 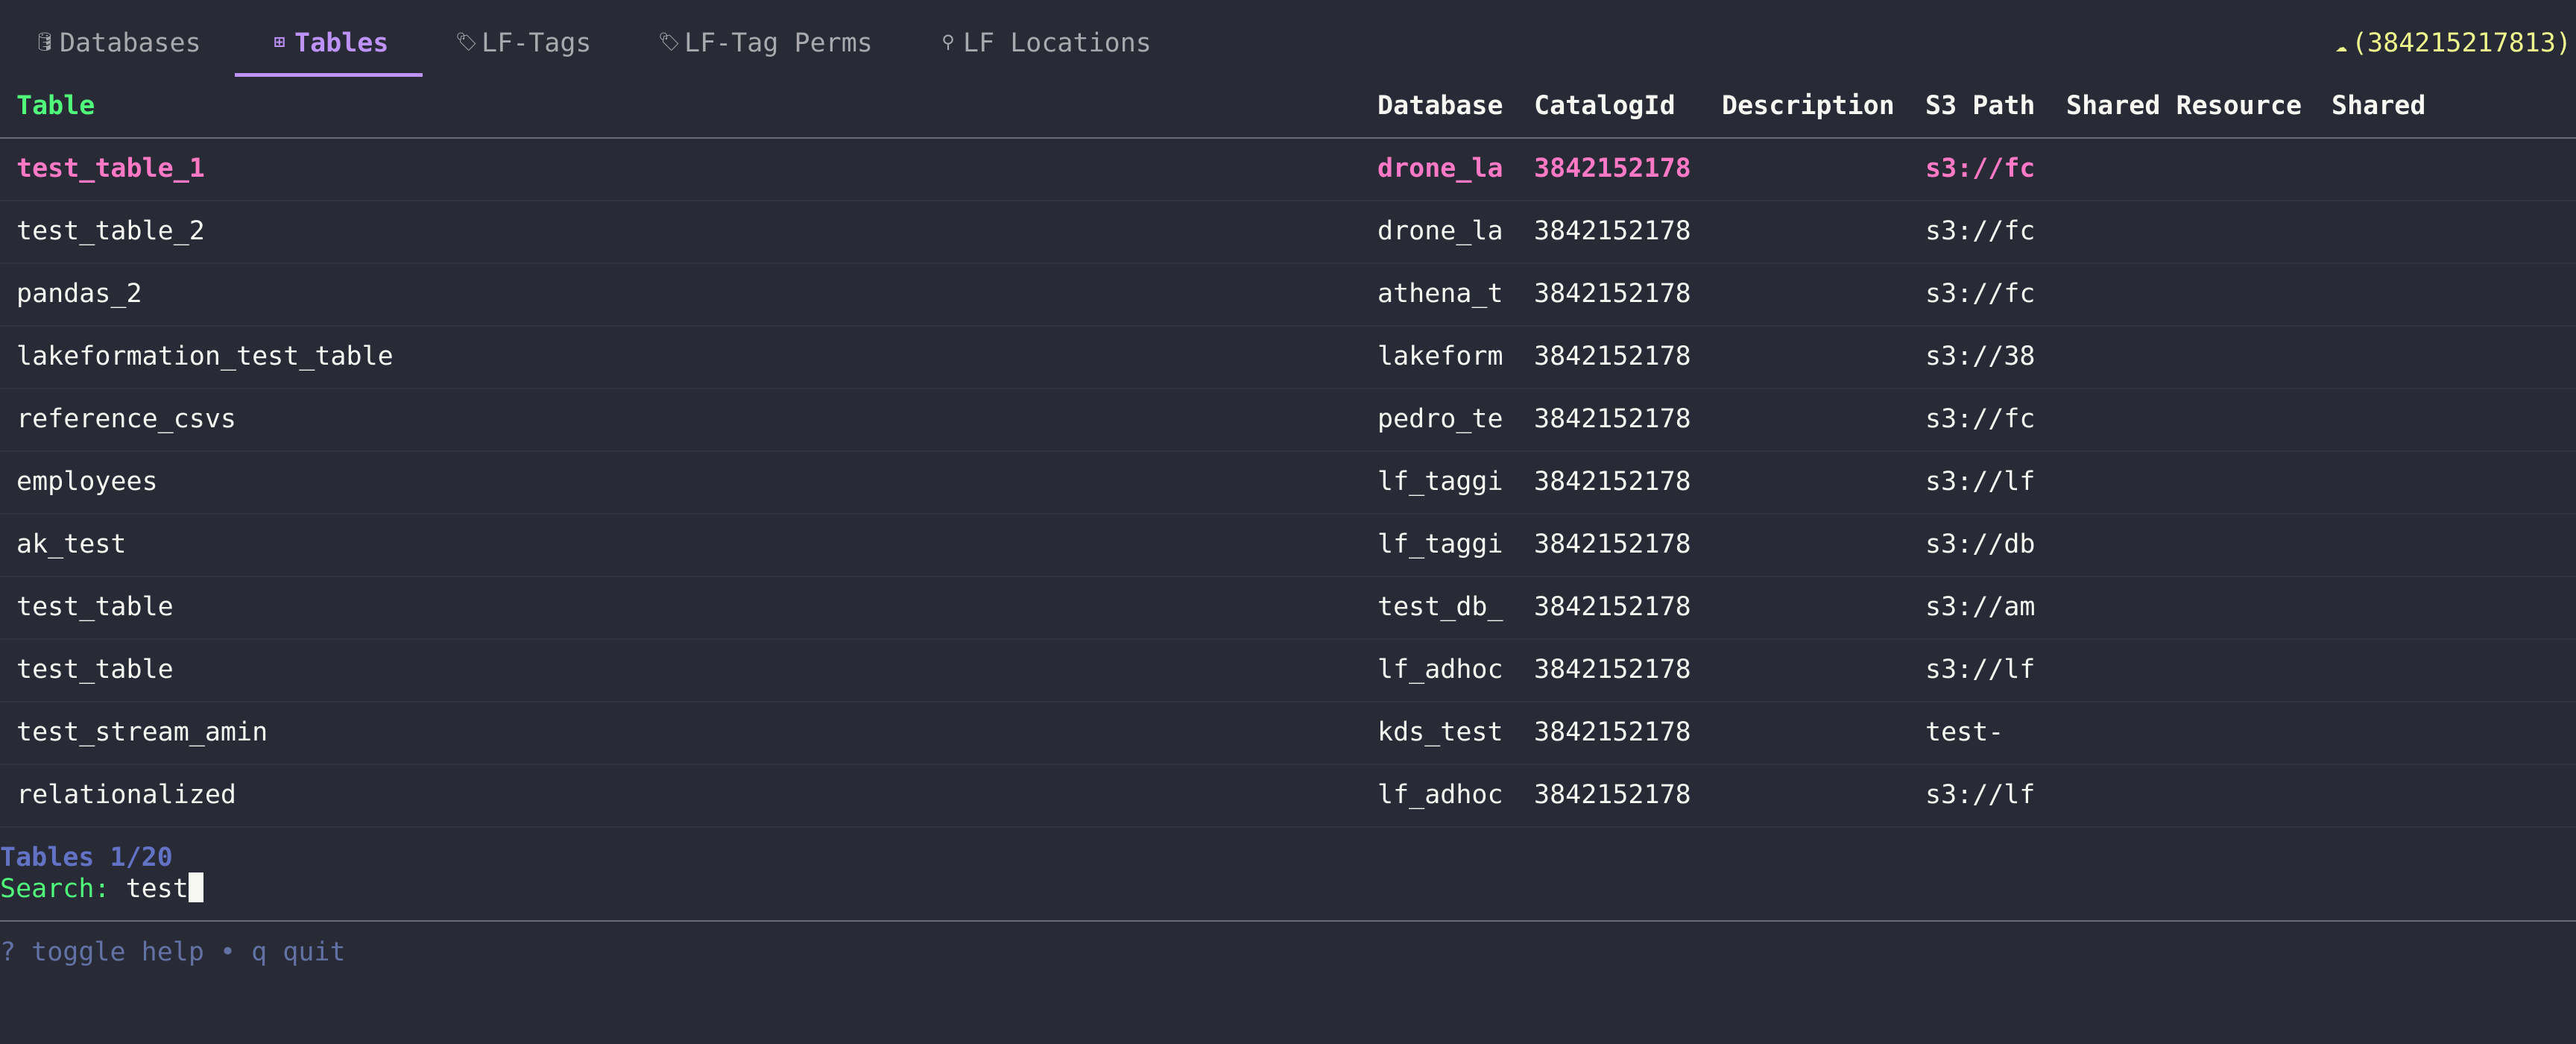 What do you see at coordinates (1288, 671) in the screenshot?
I see `table-row: test_table lf_adhoc 3842152178 s3://lf` at bounding box center [1288, 671].